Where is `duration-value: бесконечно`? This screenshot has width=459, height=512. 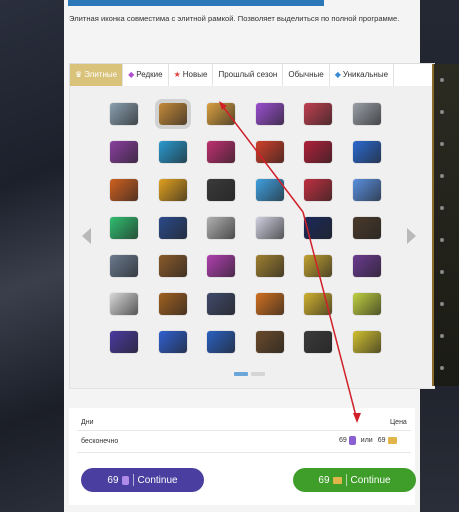
duration-value: бесконечно is located at coordinates (100, 441).